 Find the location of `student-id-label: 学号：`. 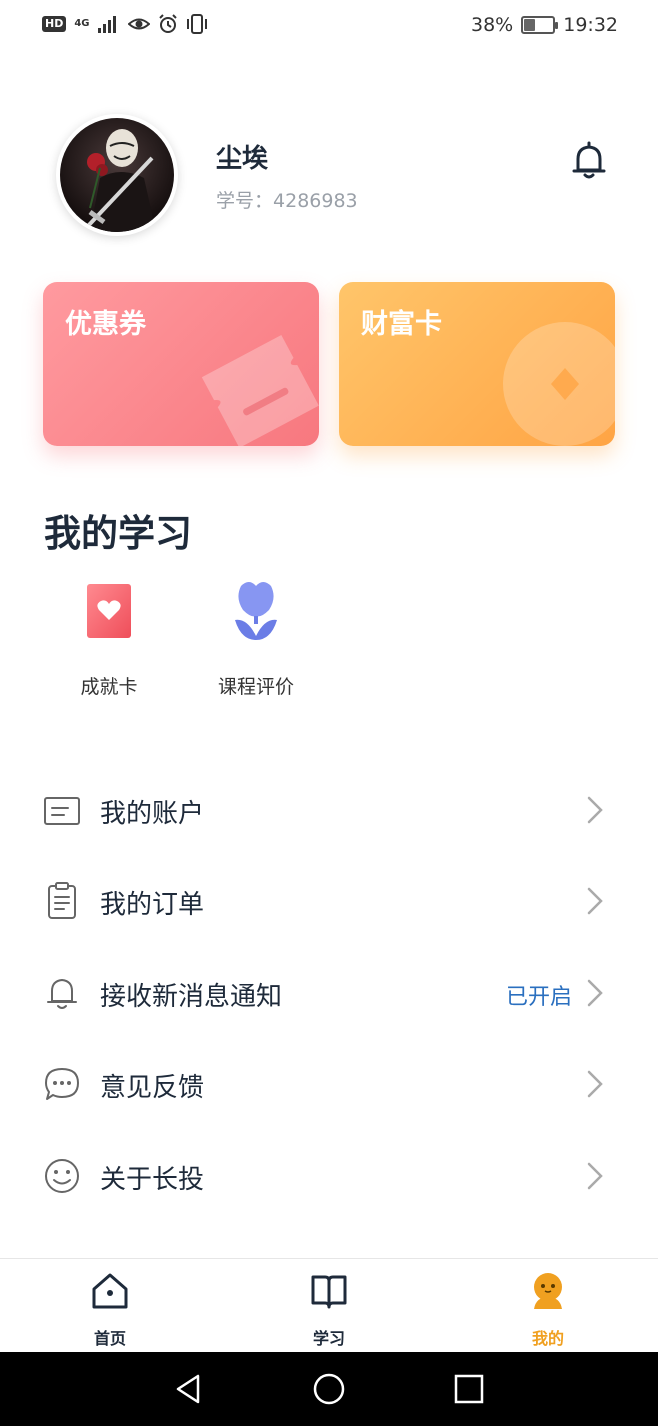

student-id-label: 学号： is located at coordinates (245, 201).